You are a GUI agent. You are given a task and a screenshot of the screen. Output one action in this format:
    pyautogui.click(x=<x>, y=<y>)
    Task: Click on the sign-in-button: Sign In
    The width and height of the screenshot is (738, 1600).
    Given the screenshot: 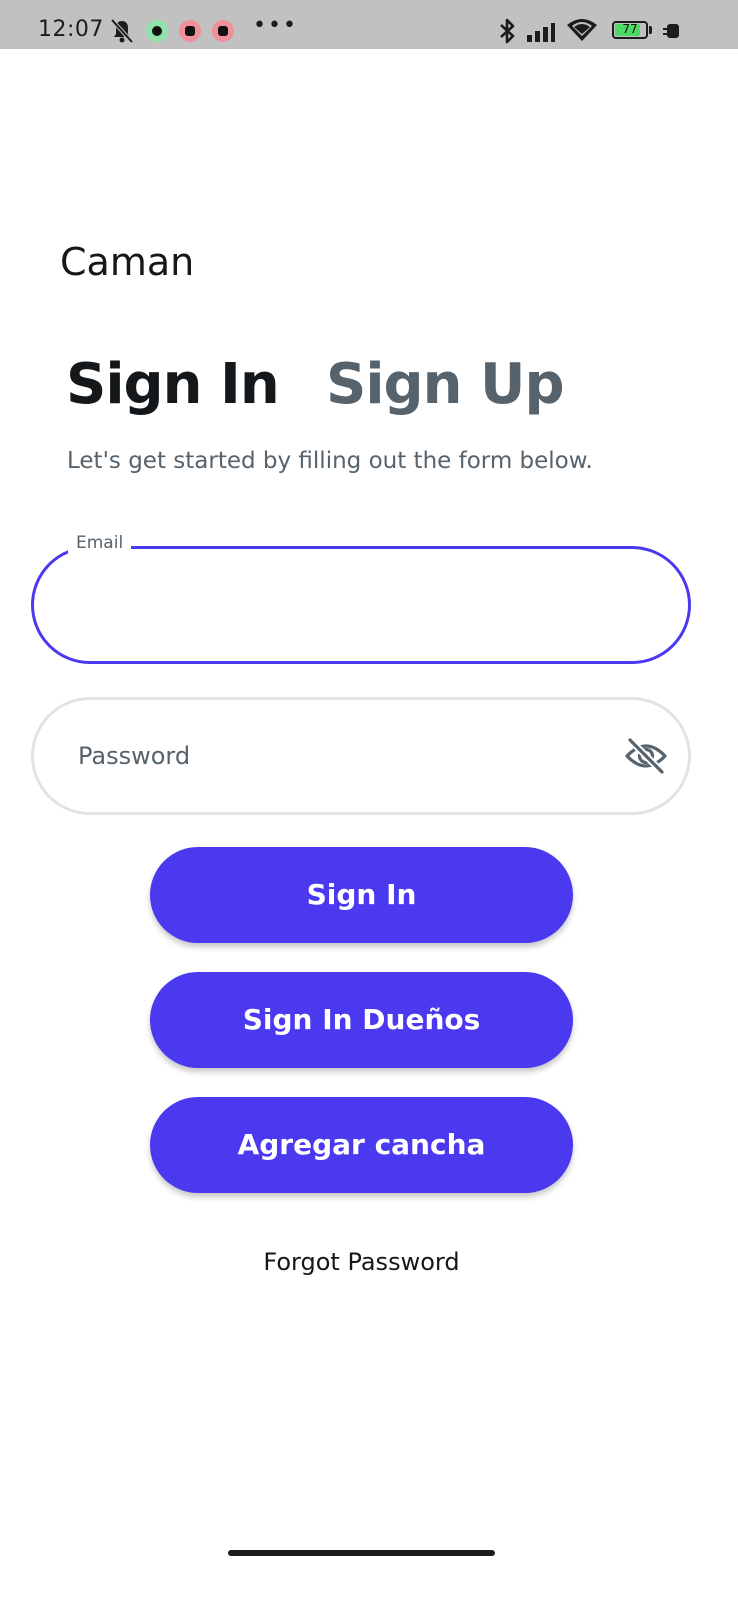 What is the action you would take?
    pyautogui.click(x=361, y=895)
    